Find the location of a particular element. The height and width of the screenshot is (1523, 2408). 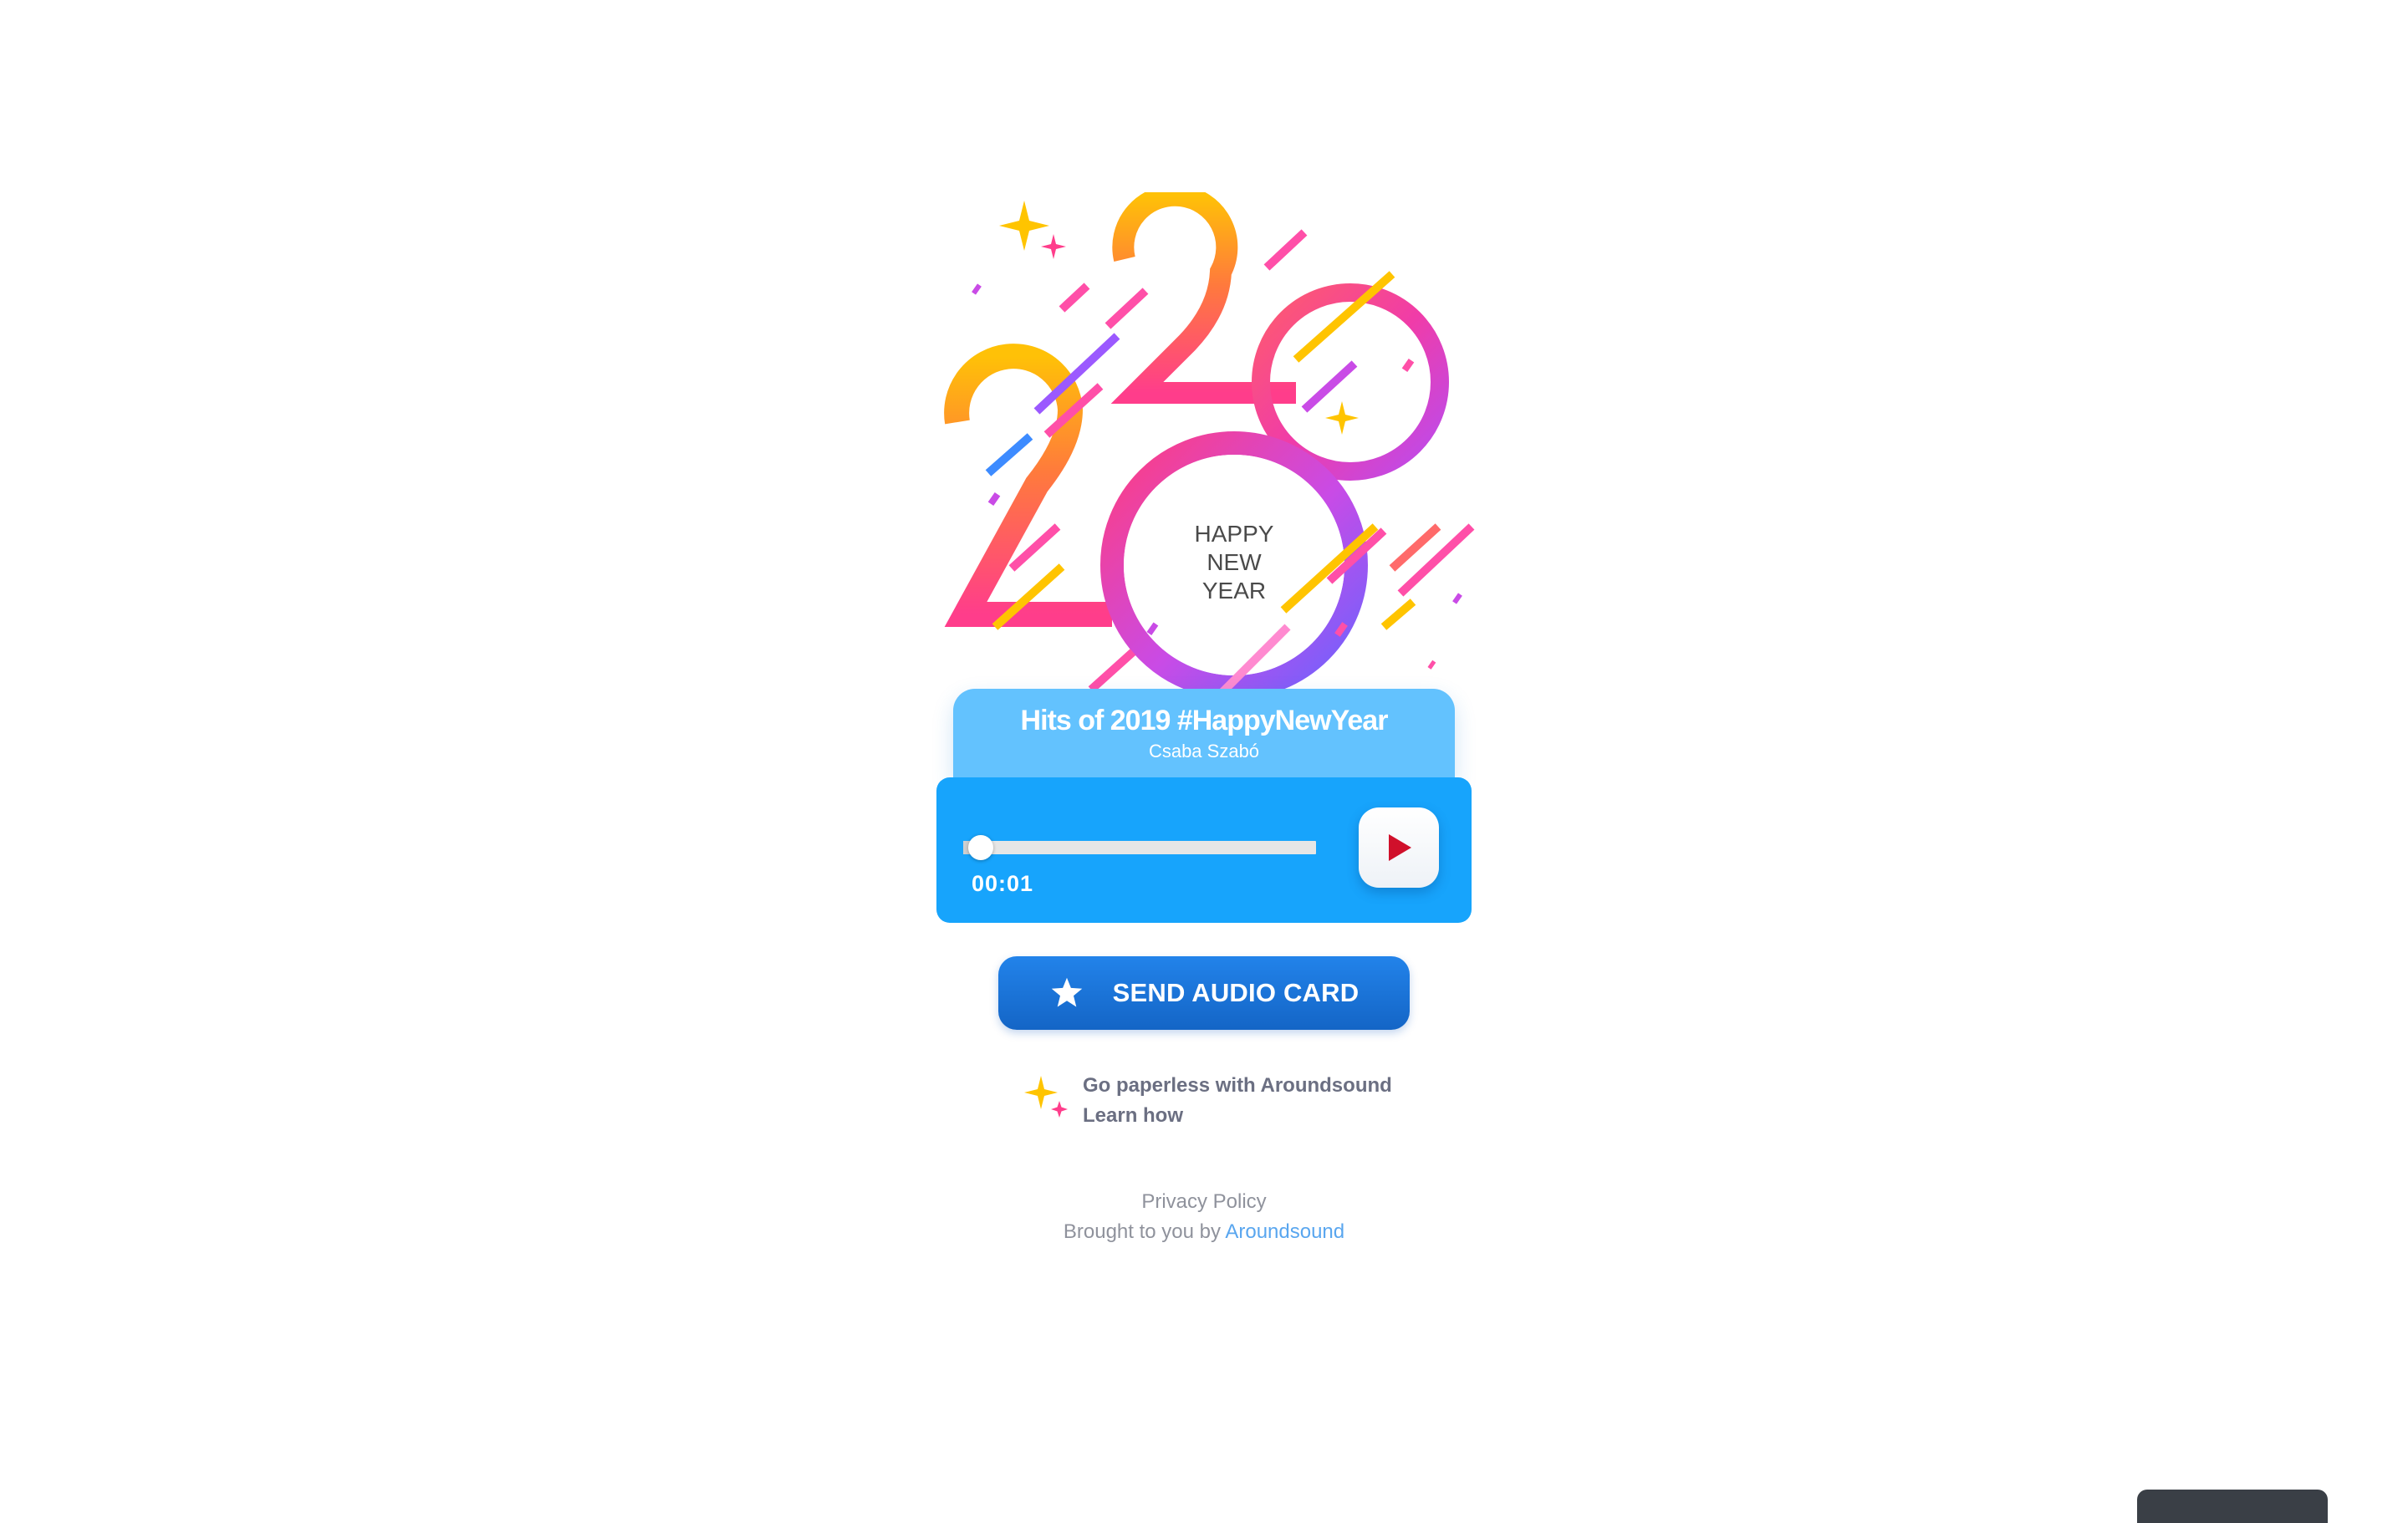

progress-knob is located at coordinates (981, 848).